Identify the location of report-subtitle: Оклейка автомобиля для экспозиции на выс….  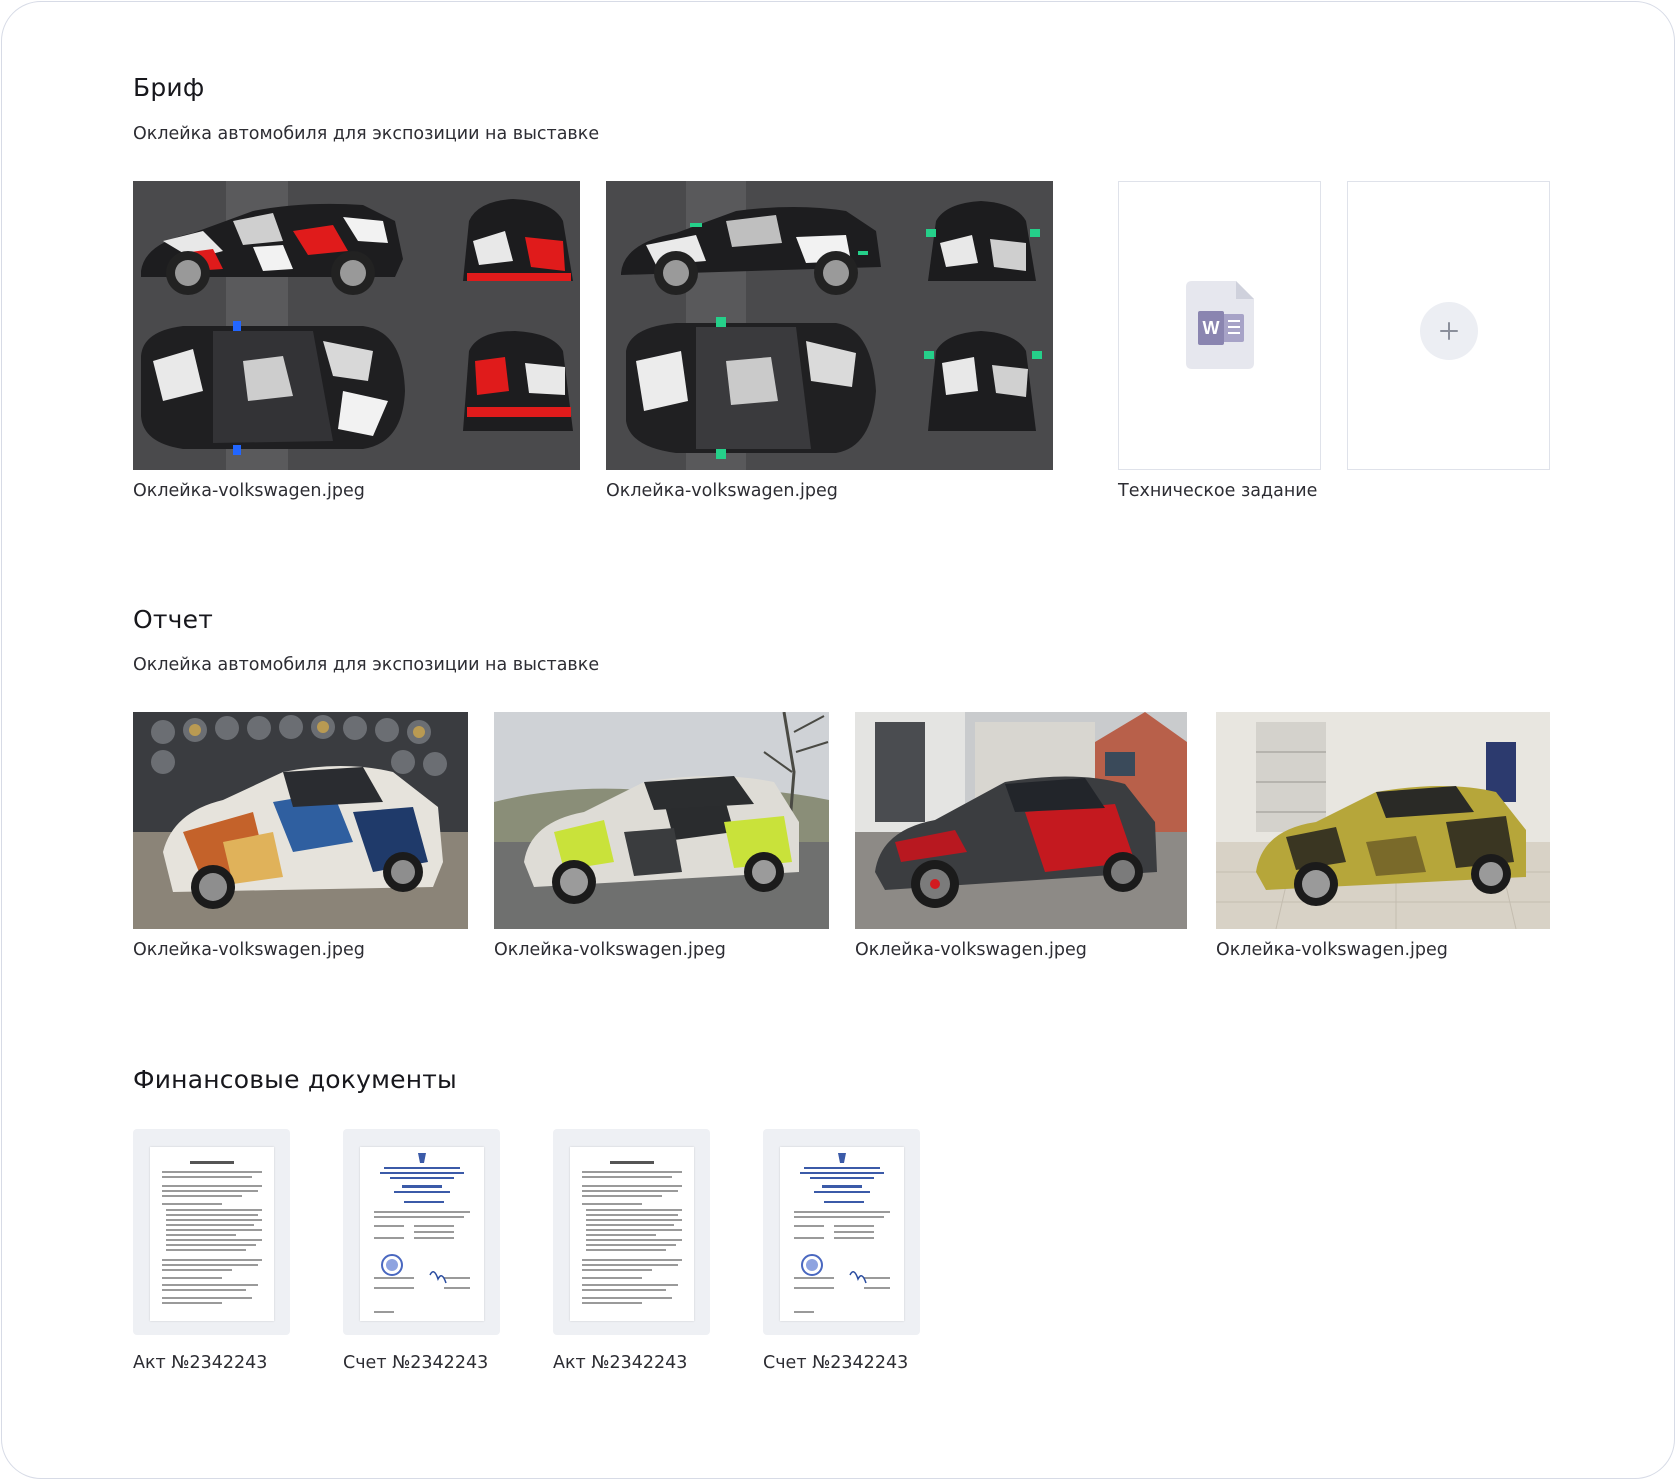
(366, 665).